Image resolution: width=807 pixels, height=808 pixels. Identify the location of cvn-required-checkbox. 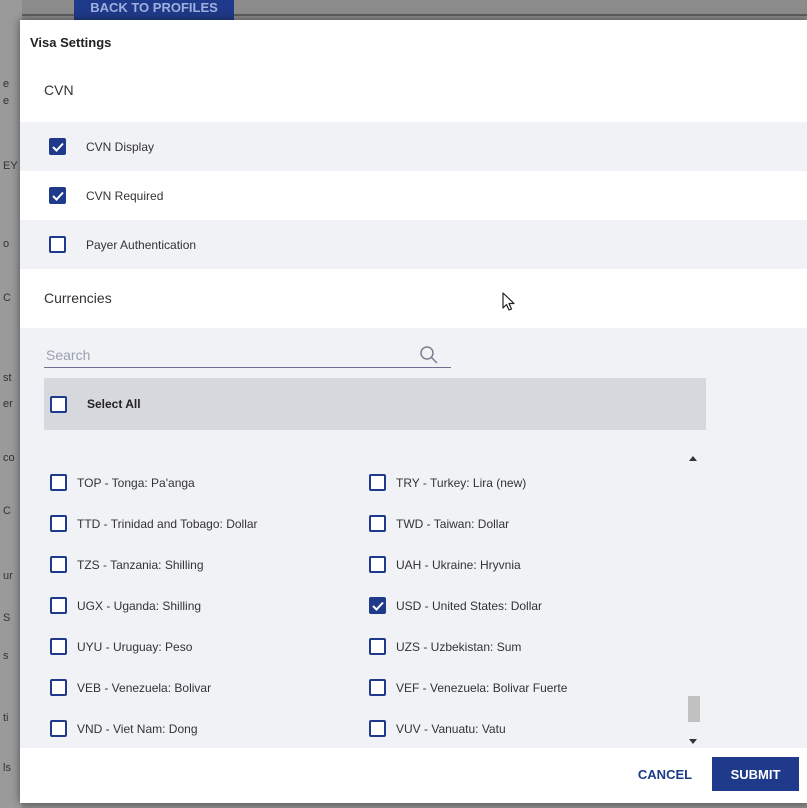
(57, 195).